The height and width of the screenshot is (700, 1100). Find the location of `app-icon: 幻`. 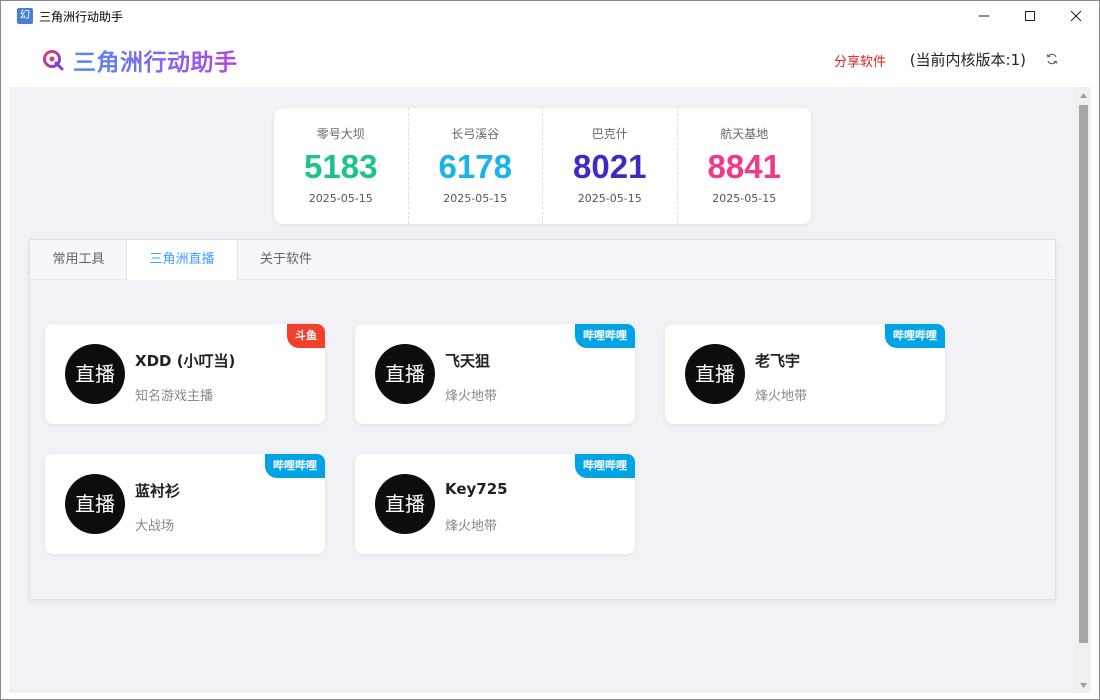

app-icon: 幻 is located at coordinates (25, 16).